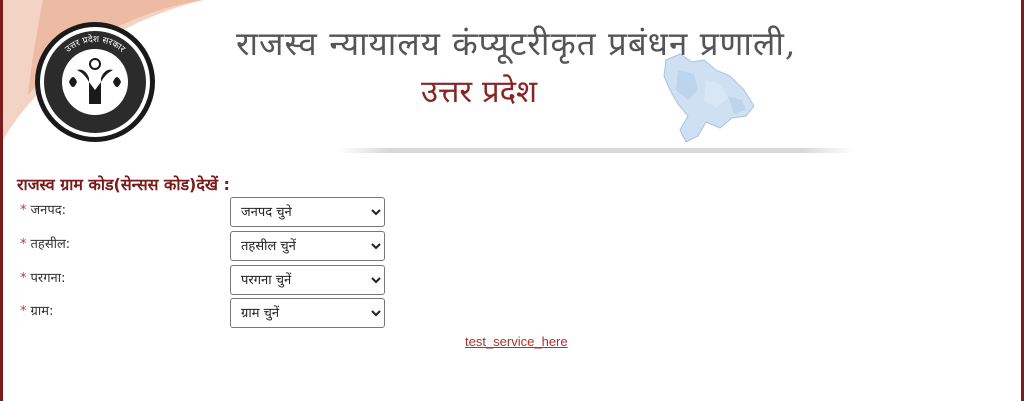  I want to click on district-label: * जनपद:, so click(43, 210).